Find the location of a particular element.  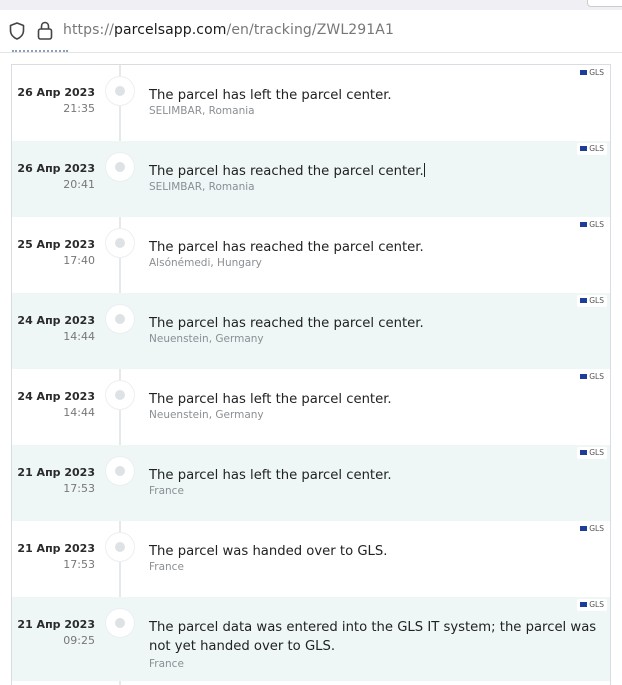

event-time: 09:25 is located at coordinates (79, 640).